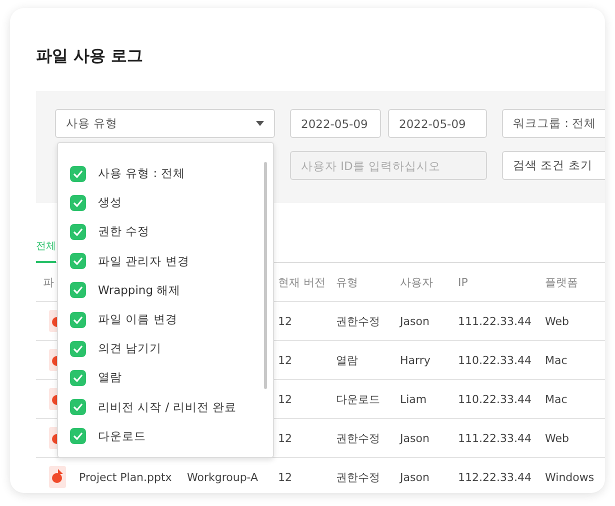 Image resolution: width=615 pixels, height=506 pixels. Describe the element at coordinates (144, 261) in the screenshot. I see `option-label: 파일 관리자 변경` at that location.